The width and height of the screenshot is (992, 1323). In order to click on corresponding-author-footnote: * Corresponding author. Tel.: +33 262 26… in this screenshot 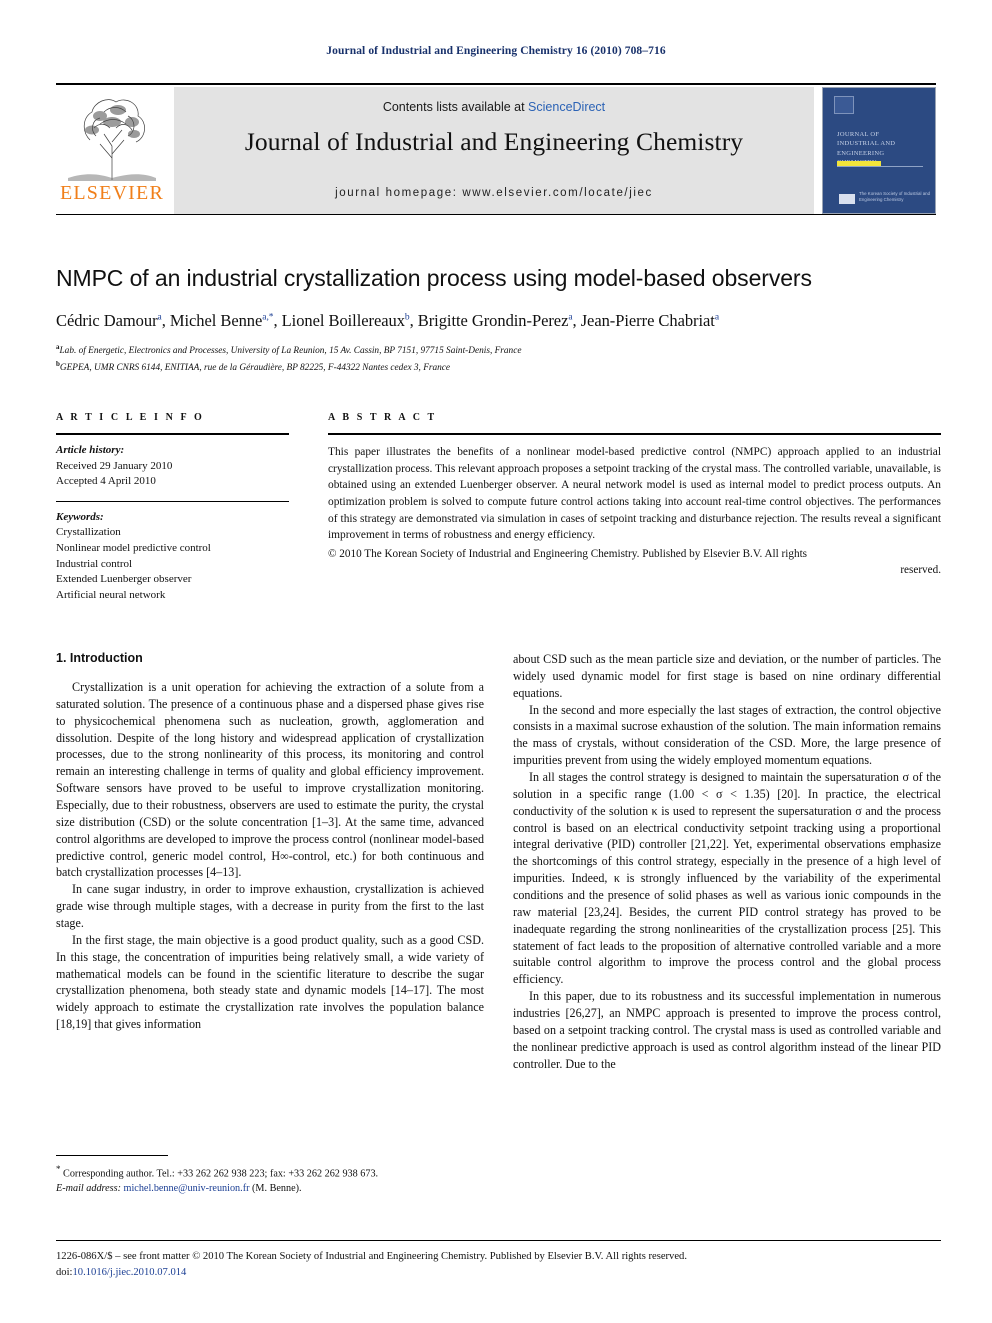, I will do `click(270, 1176)`.